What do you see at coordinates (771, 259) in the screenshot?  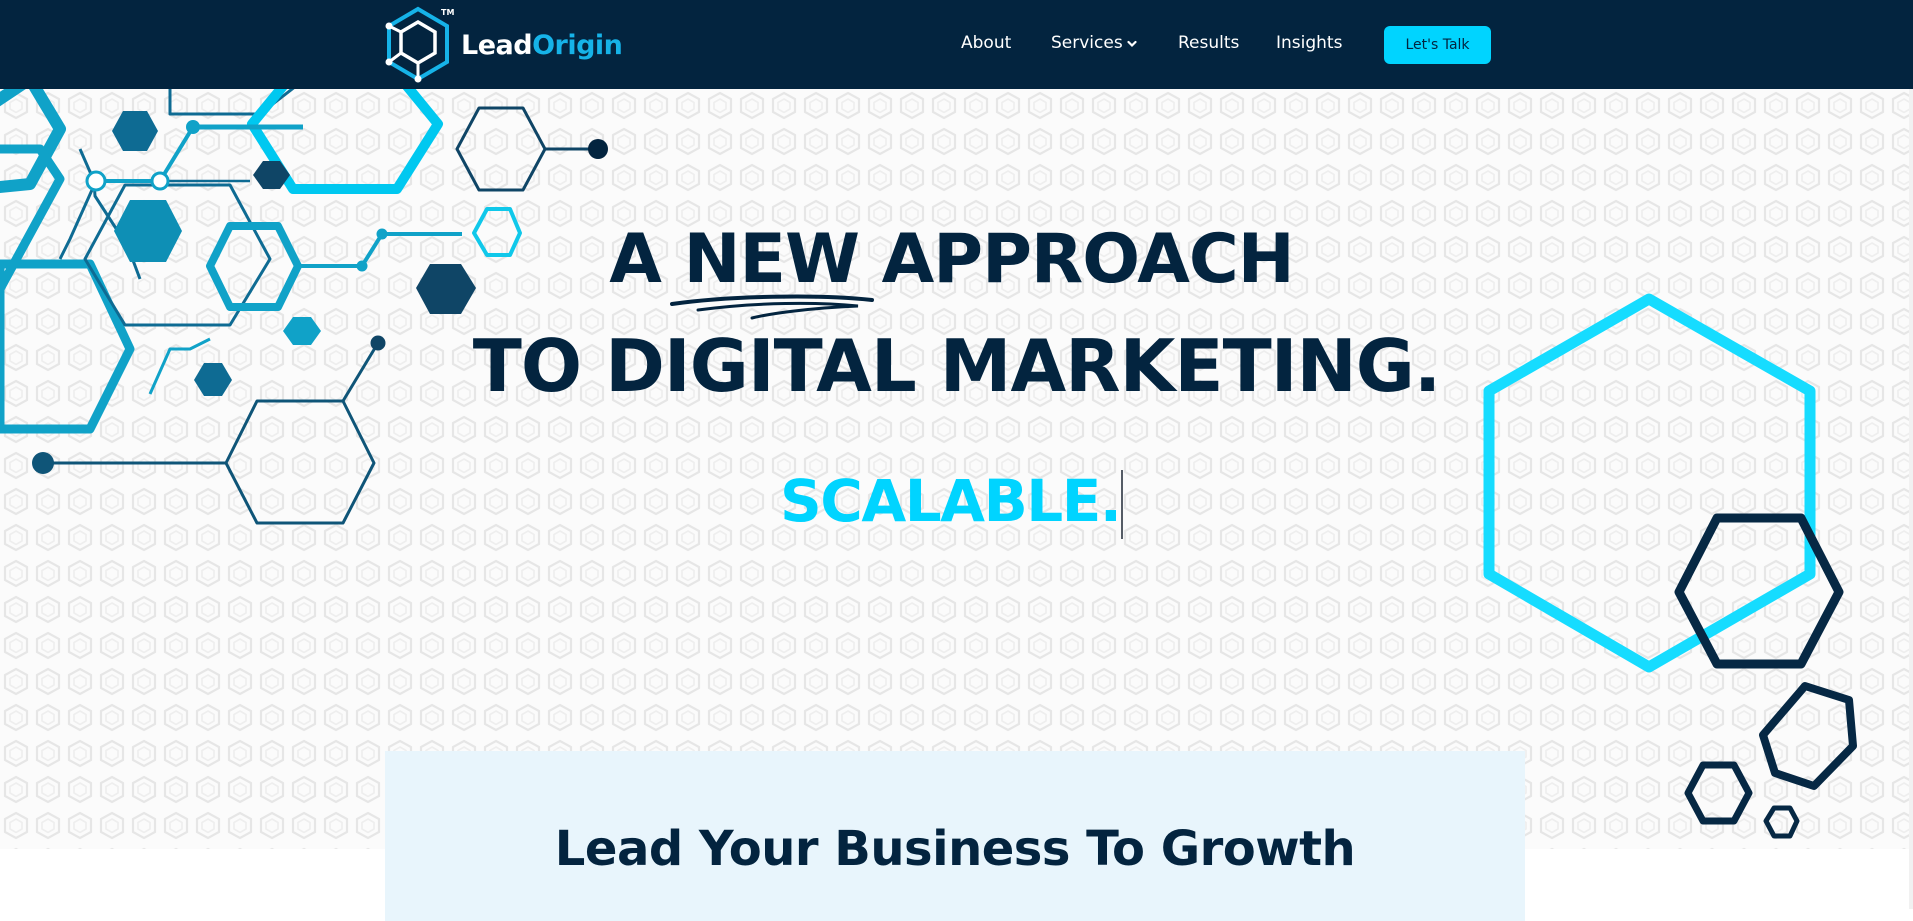 I see `headline-emphasis-new: NEW` at bounding box center [771, 259].